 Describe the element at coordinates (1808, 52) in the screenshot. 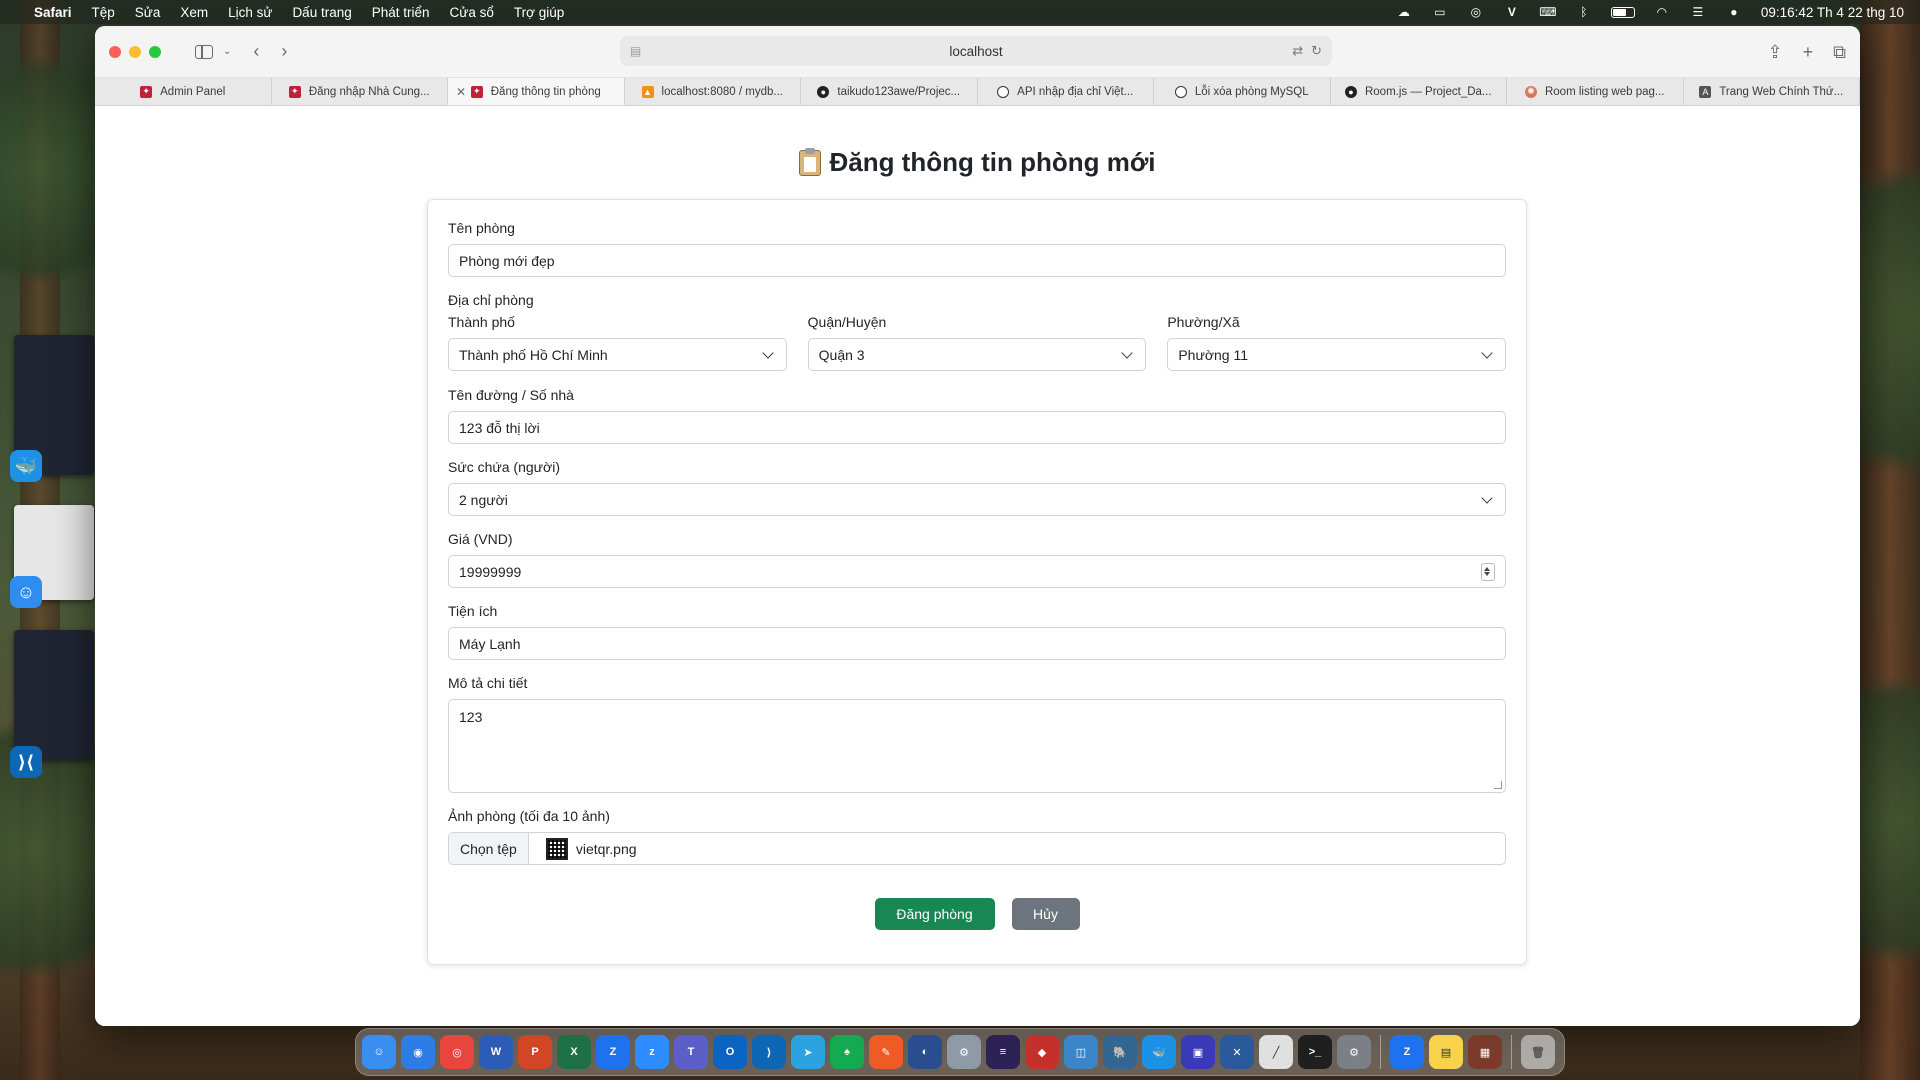

I see `new-tab-icon: +` at that location.